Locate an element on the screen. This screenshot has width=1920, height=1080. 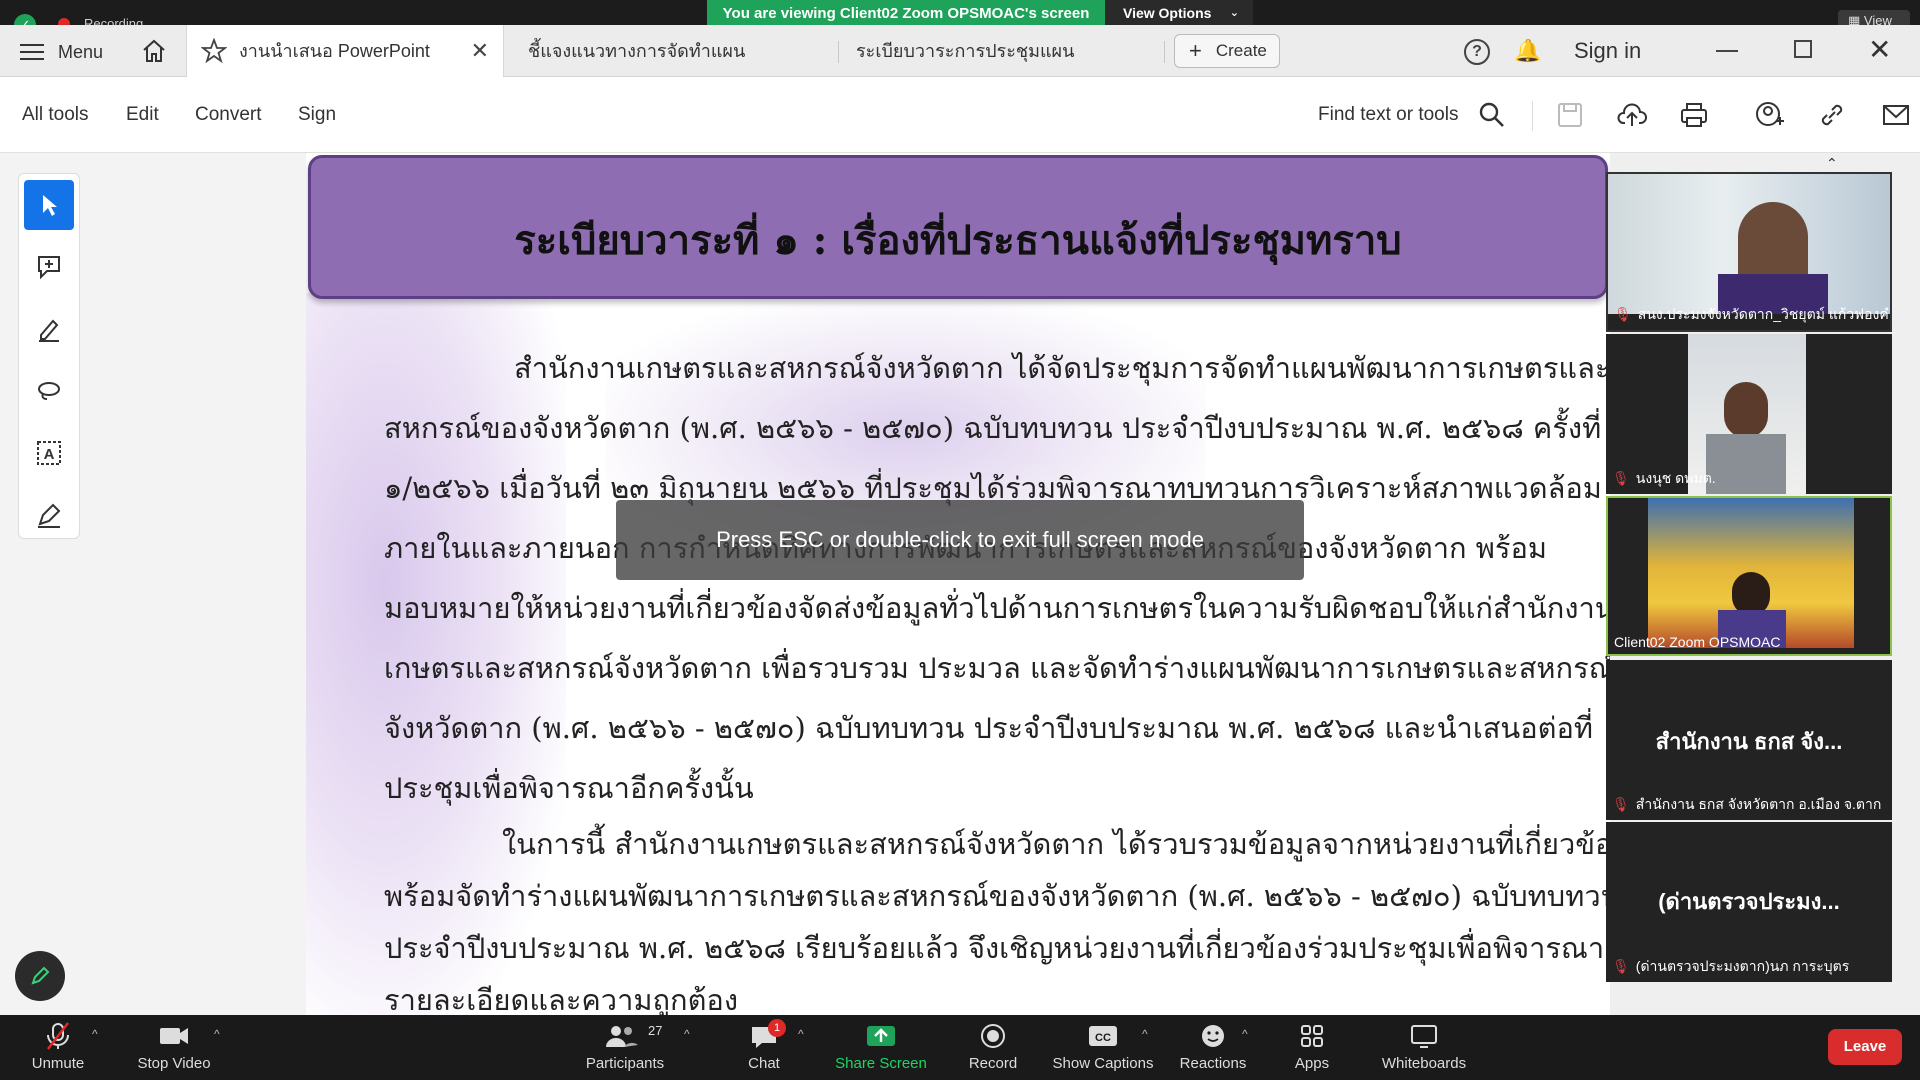
unmute-label: Unmute is located at coordinates (58, 1063).